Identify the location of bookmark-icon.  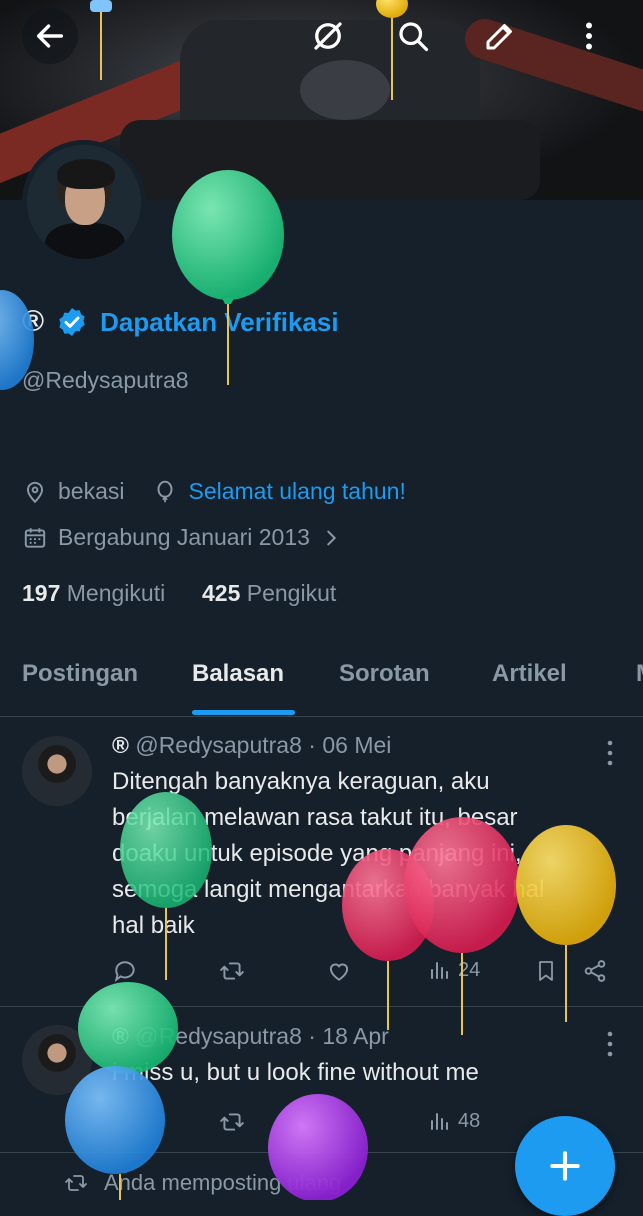
(546, 971).